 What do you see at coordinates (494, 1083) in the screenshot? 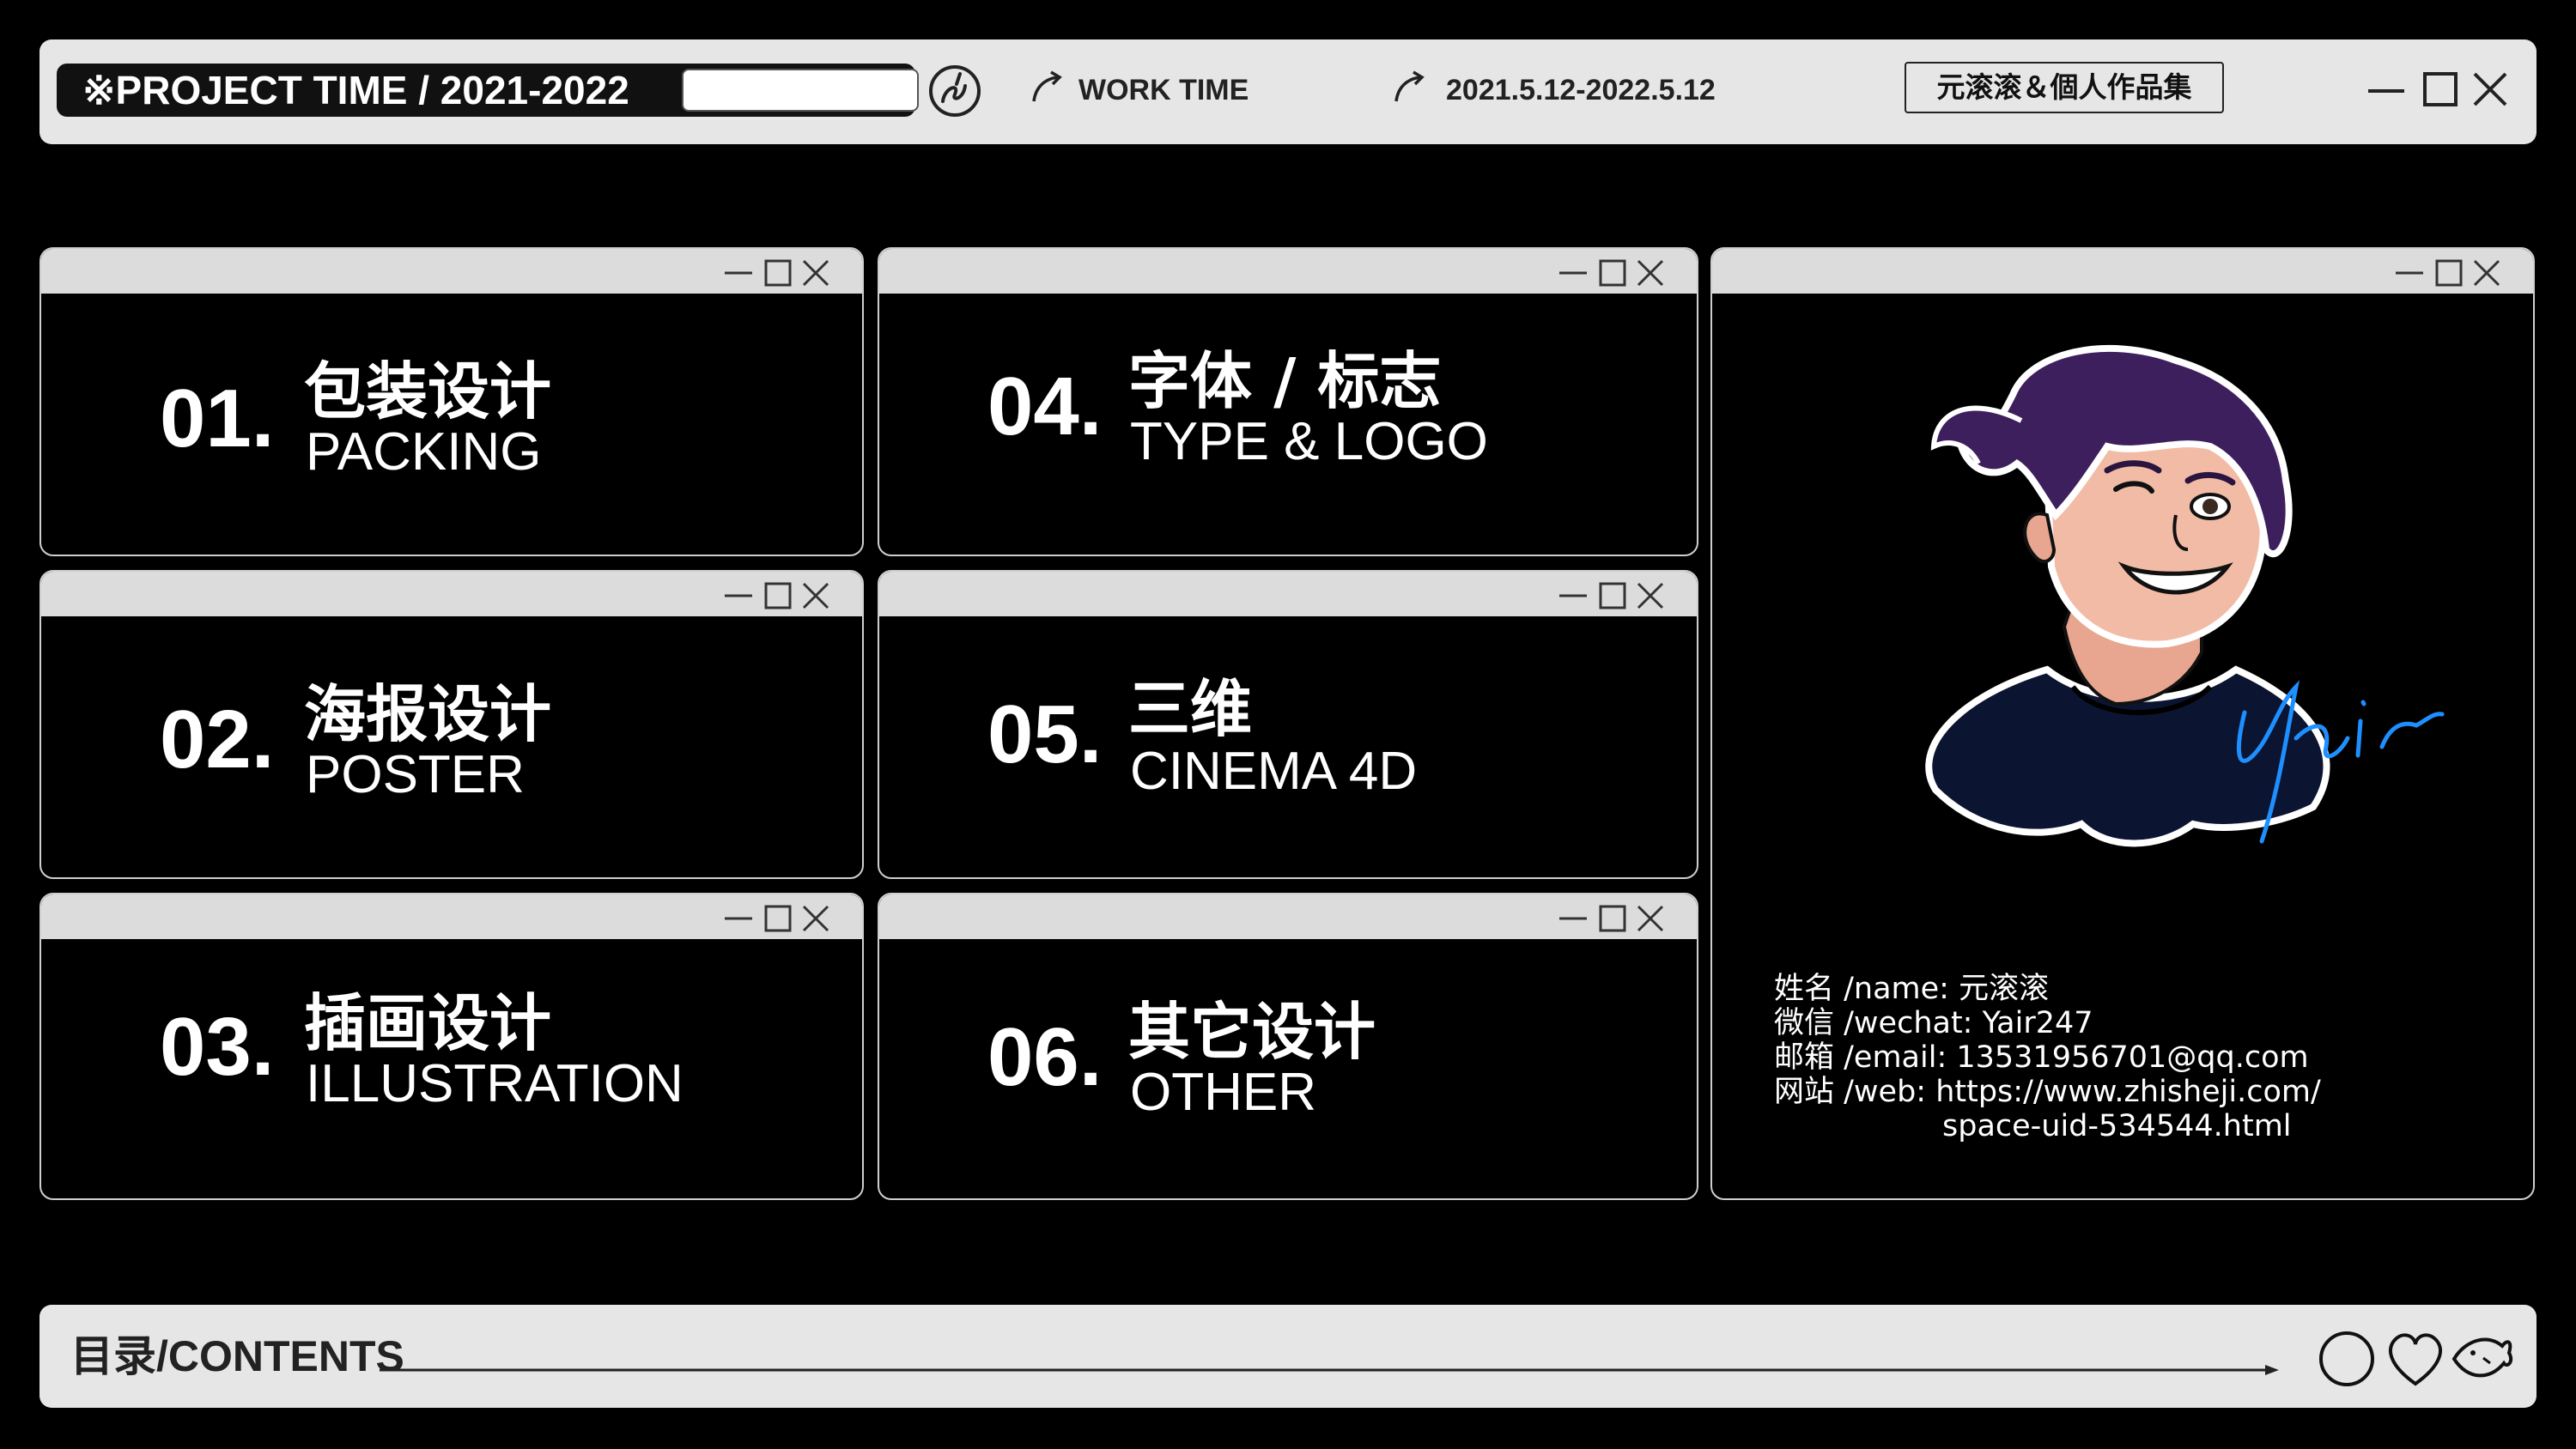
I see `card-title-en: ILLUSTRATION` at bounding box center [494, 1083].